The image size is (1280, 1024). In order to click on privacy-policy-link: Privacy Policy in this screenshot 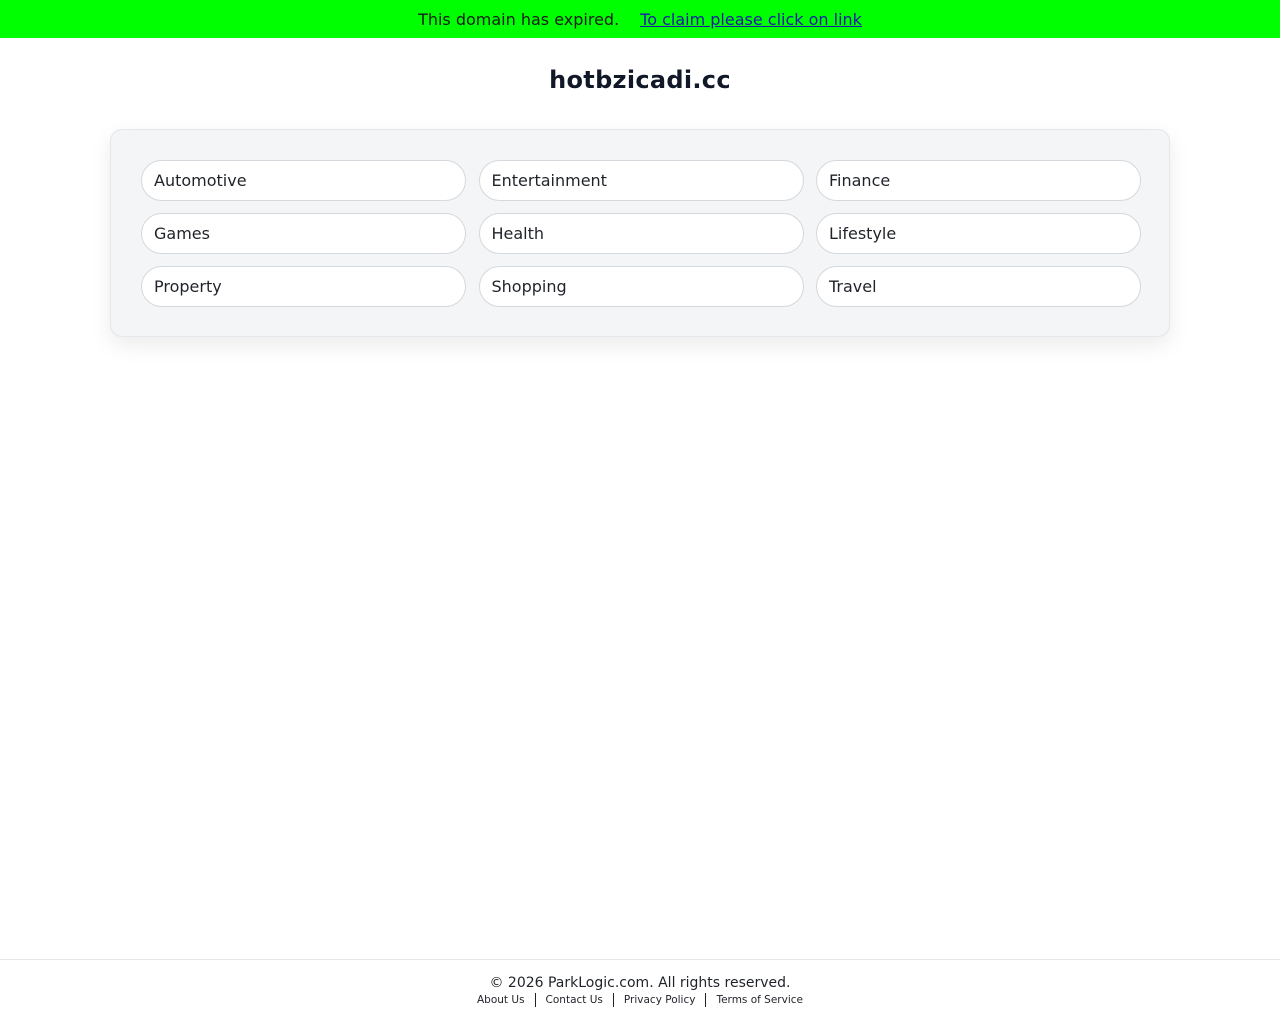, I will do `click(660, 1000)`.